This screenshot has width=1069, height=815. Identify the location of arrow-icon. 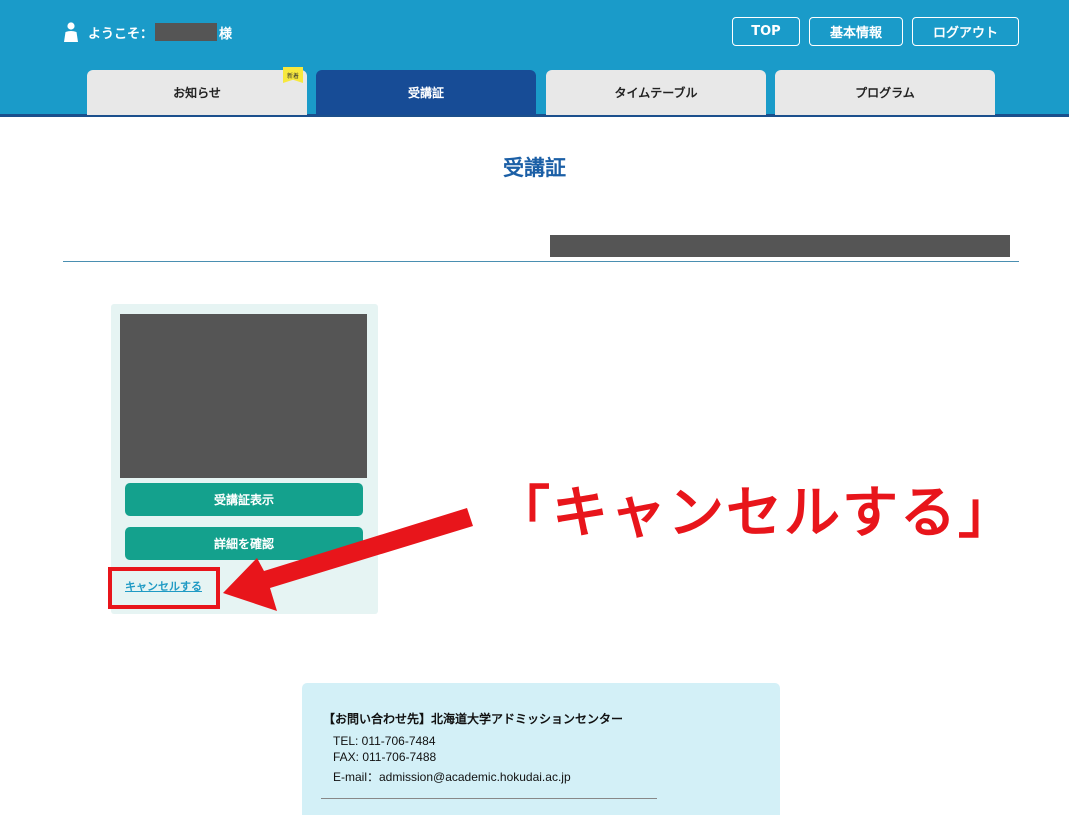
(348, 559).